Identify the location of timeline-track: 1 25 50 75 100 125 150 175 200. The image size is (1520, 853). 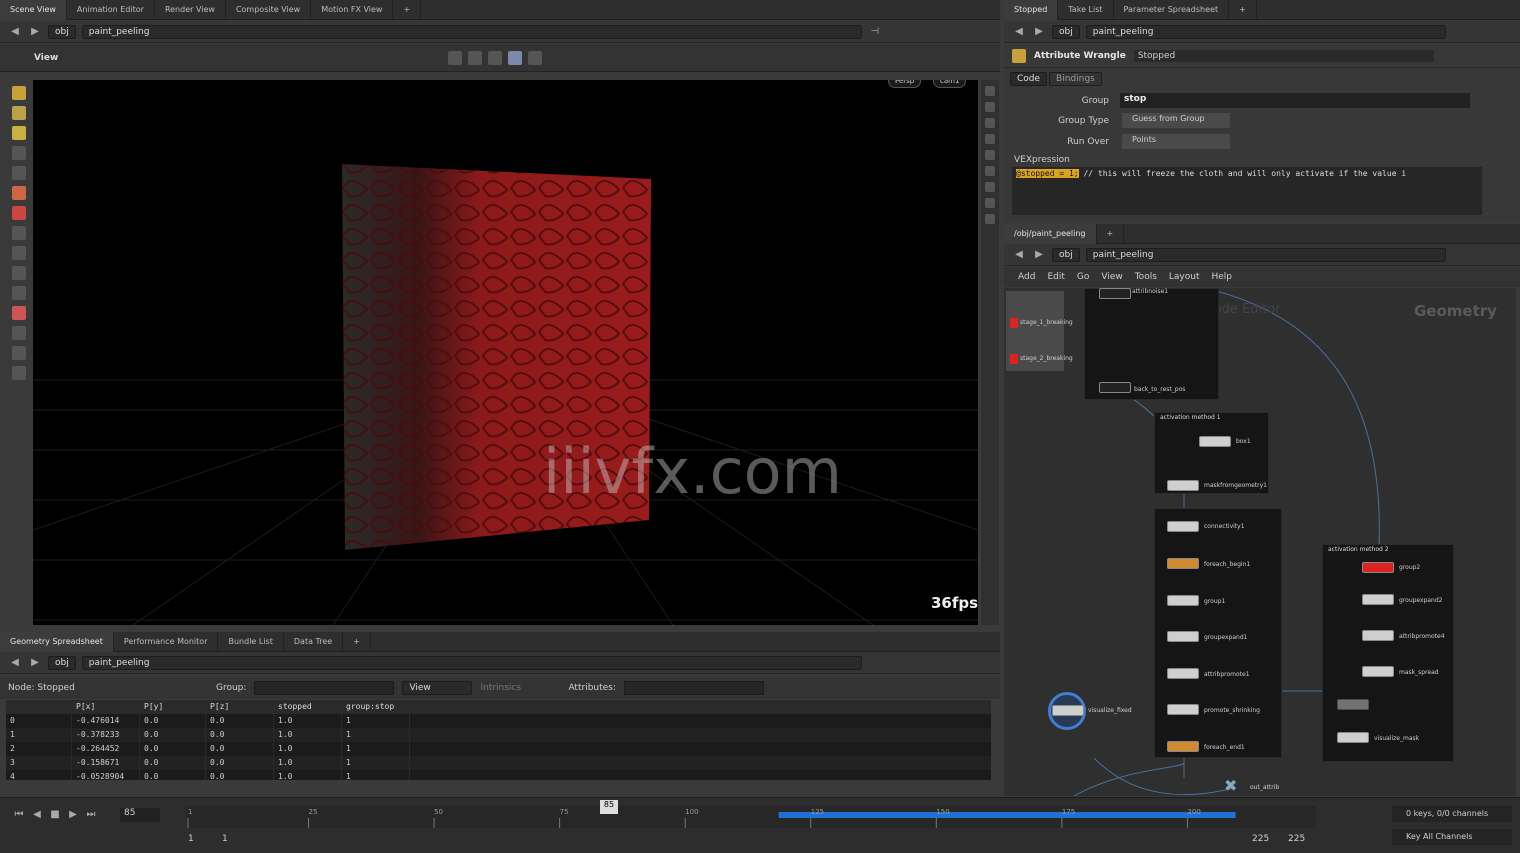
(751, 817).